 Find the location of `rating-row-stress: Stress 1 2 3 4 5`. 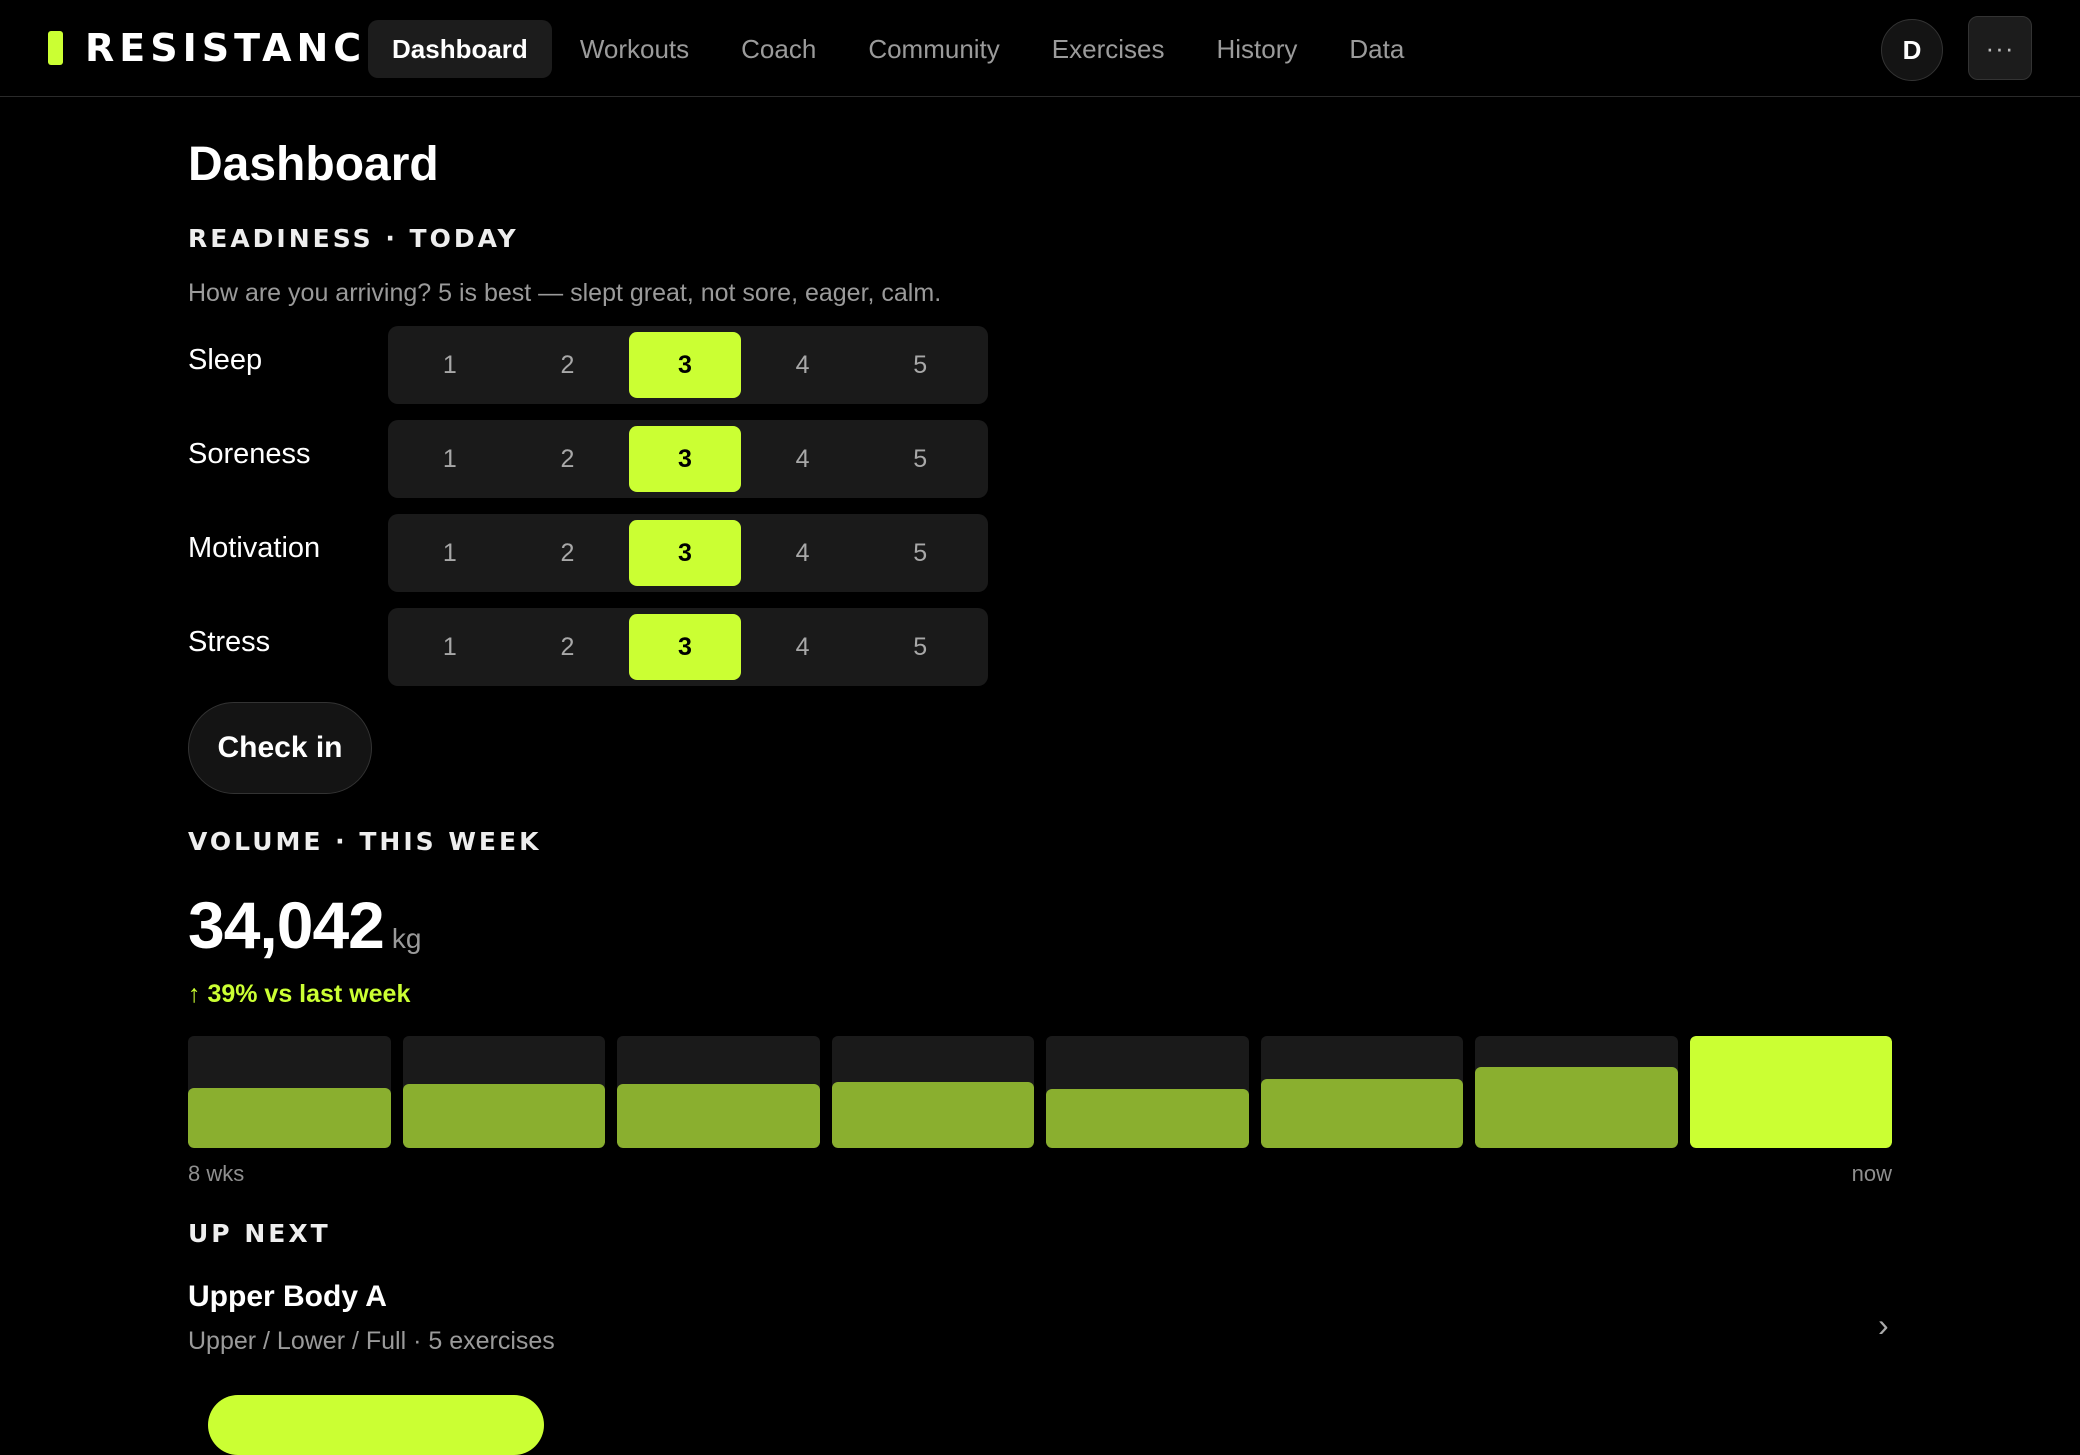

rating-row-stress: Stress 1 2 3 4 5 is located at coordinates (588, 647).